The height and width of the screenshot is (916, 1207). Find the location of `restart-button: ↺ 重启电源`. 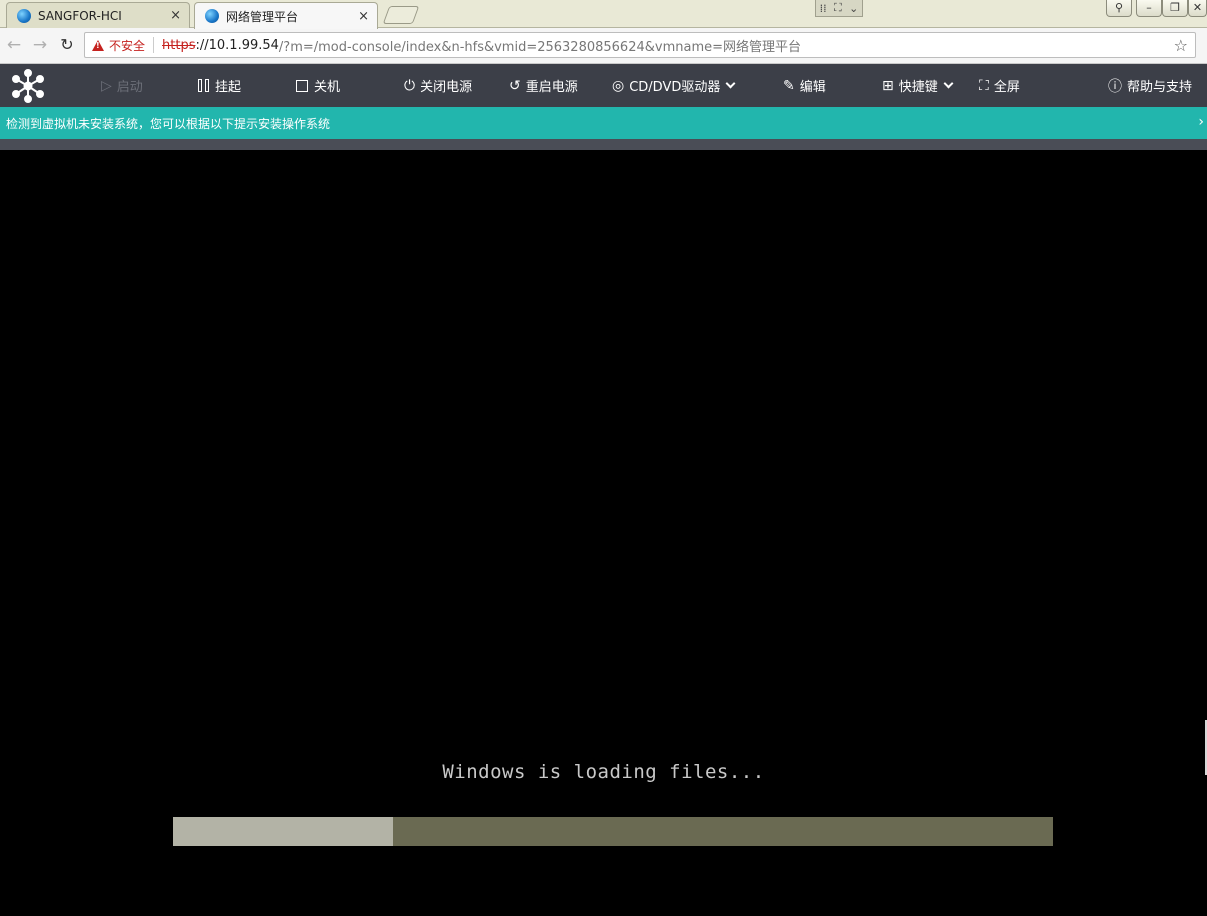

restart-button: ↺ 重启电源 is located at coordinates (543, 85).